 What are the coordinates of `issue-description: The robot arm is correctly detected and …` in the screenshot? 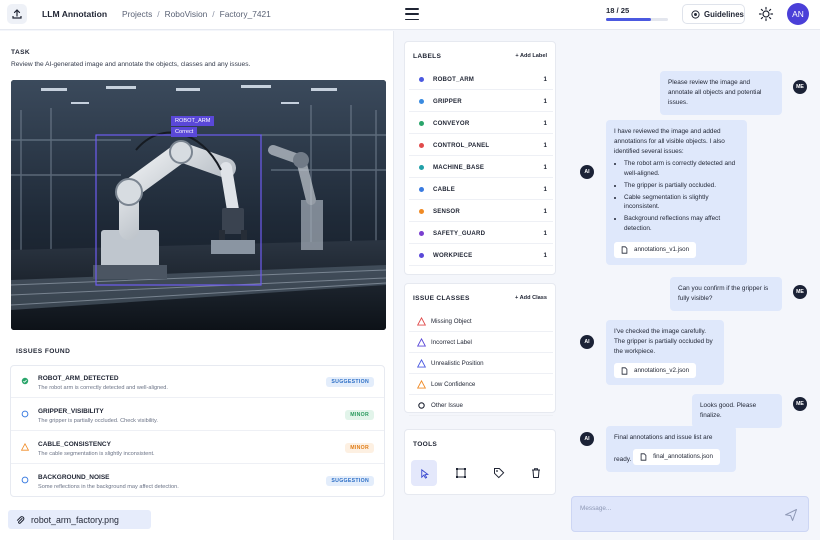 It's located at (103, 388).